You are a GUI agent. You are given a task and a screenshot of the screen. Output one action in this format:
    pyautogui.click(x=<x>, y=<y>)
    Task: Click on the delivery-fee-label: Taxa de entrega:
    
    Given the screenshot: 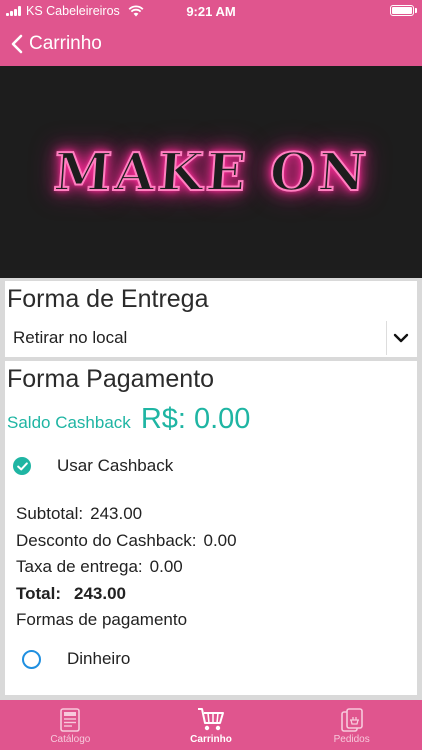 What is the action you would take?
    pyautogui.click(x=79, y=566)
    